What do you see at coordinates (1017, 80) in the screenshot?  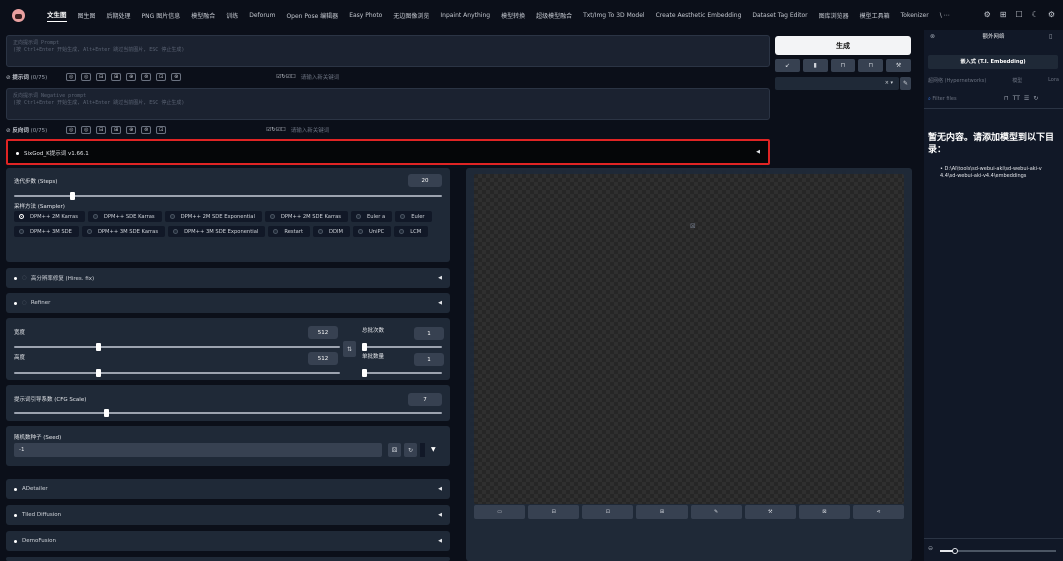 I see `tab-checkpoints: 模型` at bounding box center [1017, 80].